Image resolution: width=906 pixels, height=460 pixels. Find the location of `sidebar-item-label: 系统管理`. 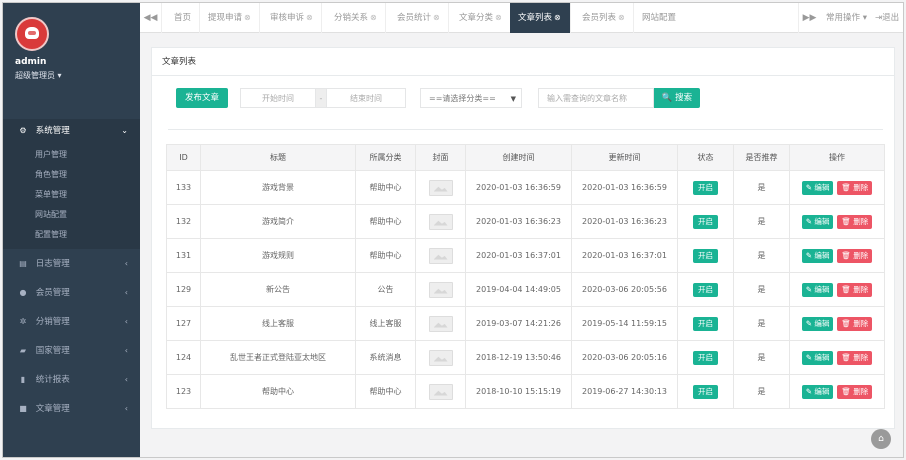

sidebar-item-label: 系统管理 is located at coordinates (52, 131).